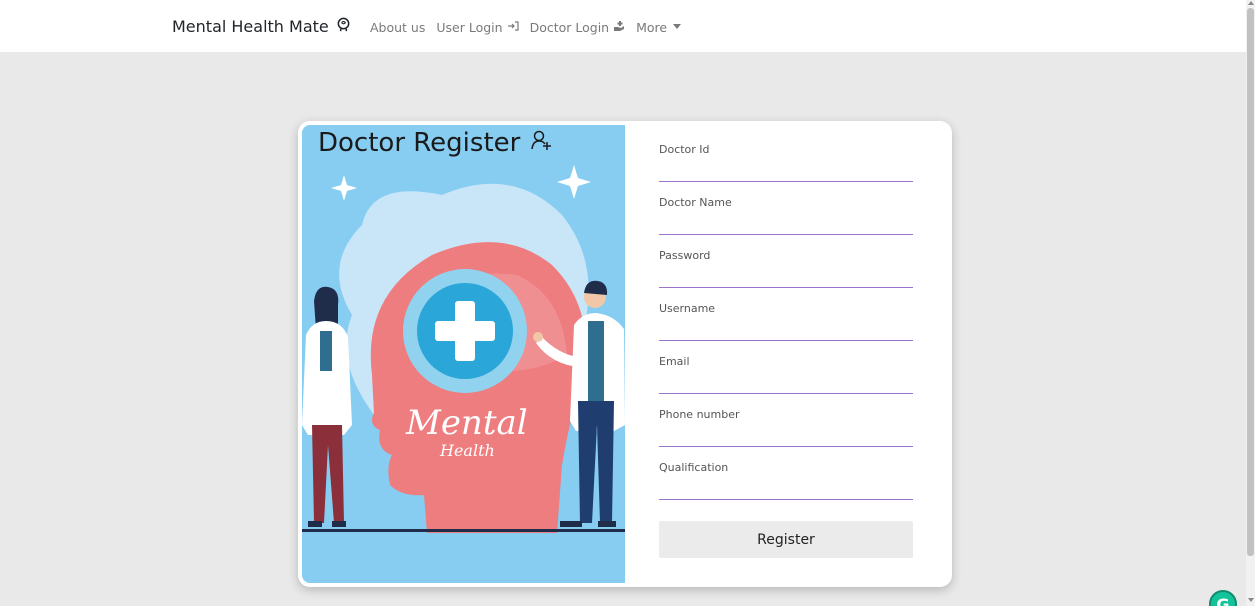  I want to click on doctor-name-field: Doctor Name, so click(786, 216).